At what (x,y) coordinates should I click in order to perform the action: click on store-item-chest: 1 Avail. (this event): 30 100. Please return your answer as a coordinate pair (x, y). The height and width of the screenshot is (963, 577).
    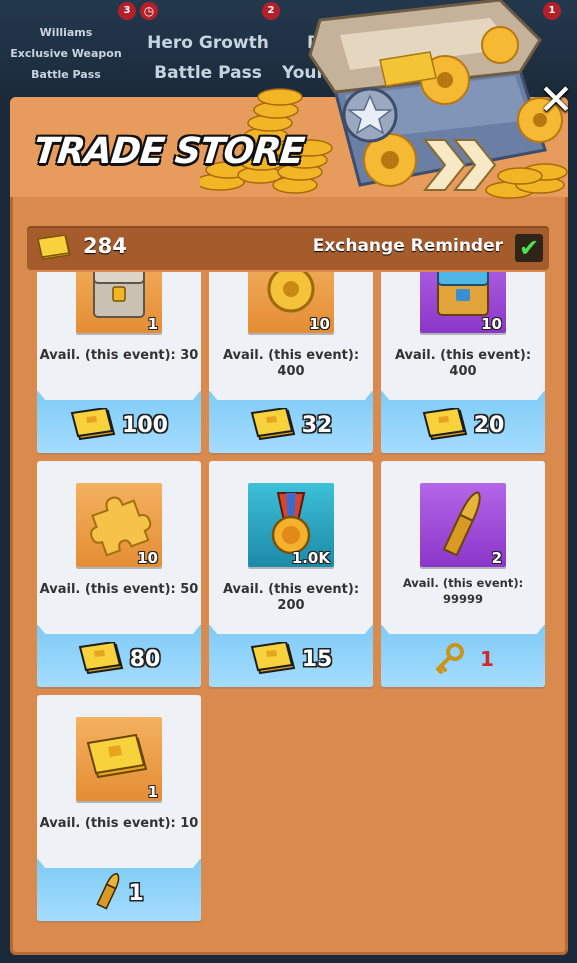
    Looking at the image, I should click on (119, 362).